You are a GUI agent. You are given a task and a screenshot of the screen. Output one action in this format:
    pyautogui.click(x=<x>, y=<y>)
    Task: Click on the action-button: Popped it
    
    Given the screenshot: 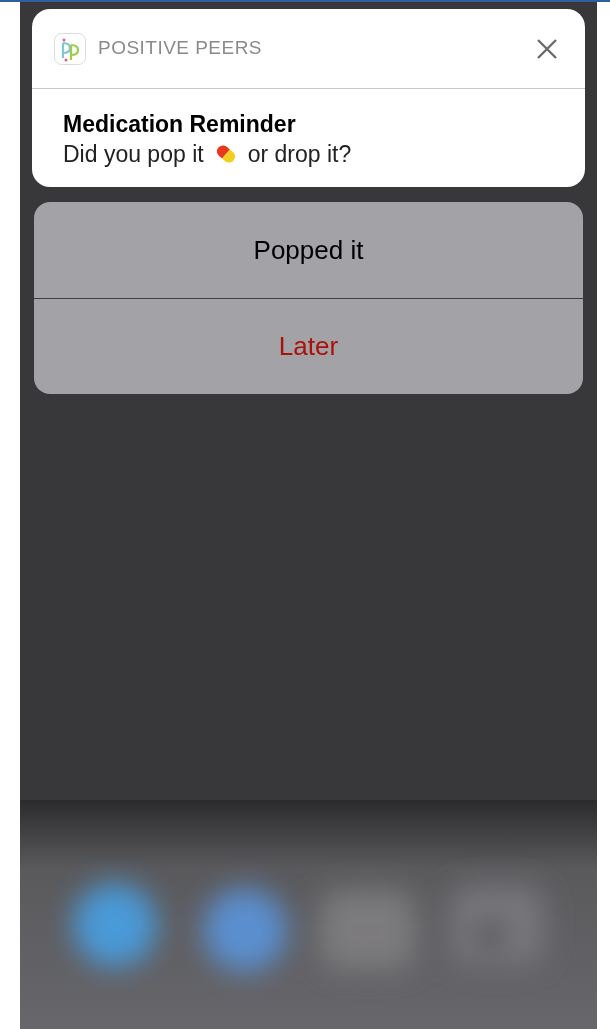 What is the action you would take?
    pyautogui.click(x=308, y=250)
    